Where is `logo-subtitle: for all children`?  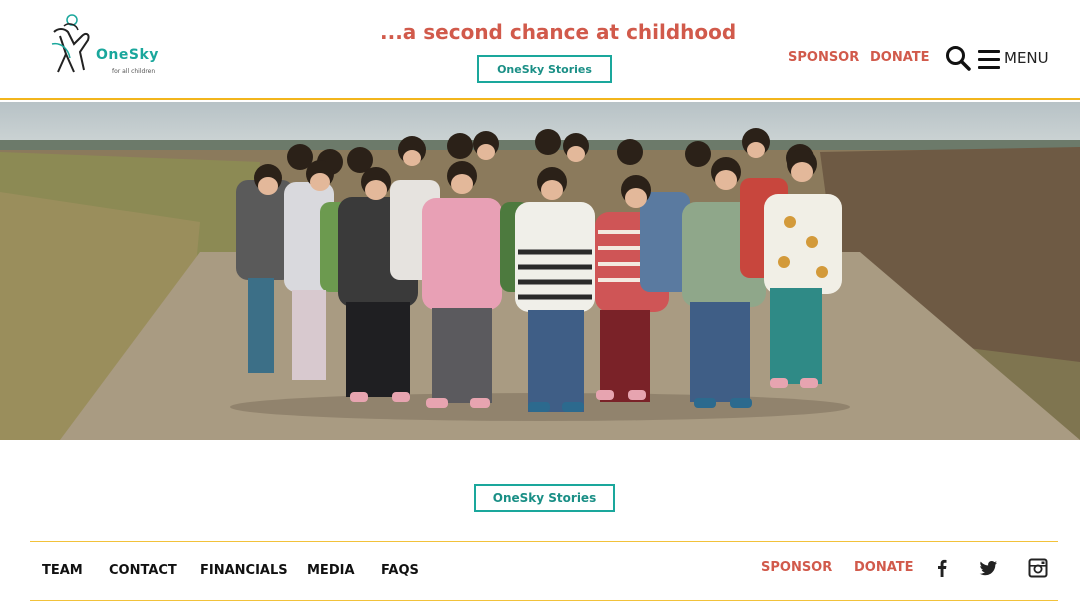
logo-subtitle: for all children is located at coordinates (134, 71).